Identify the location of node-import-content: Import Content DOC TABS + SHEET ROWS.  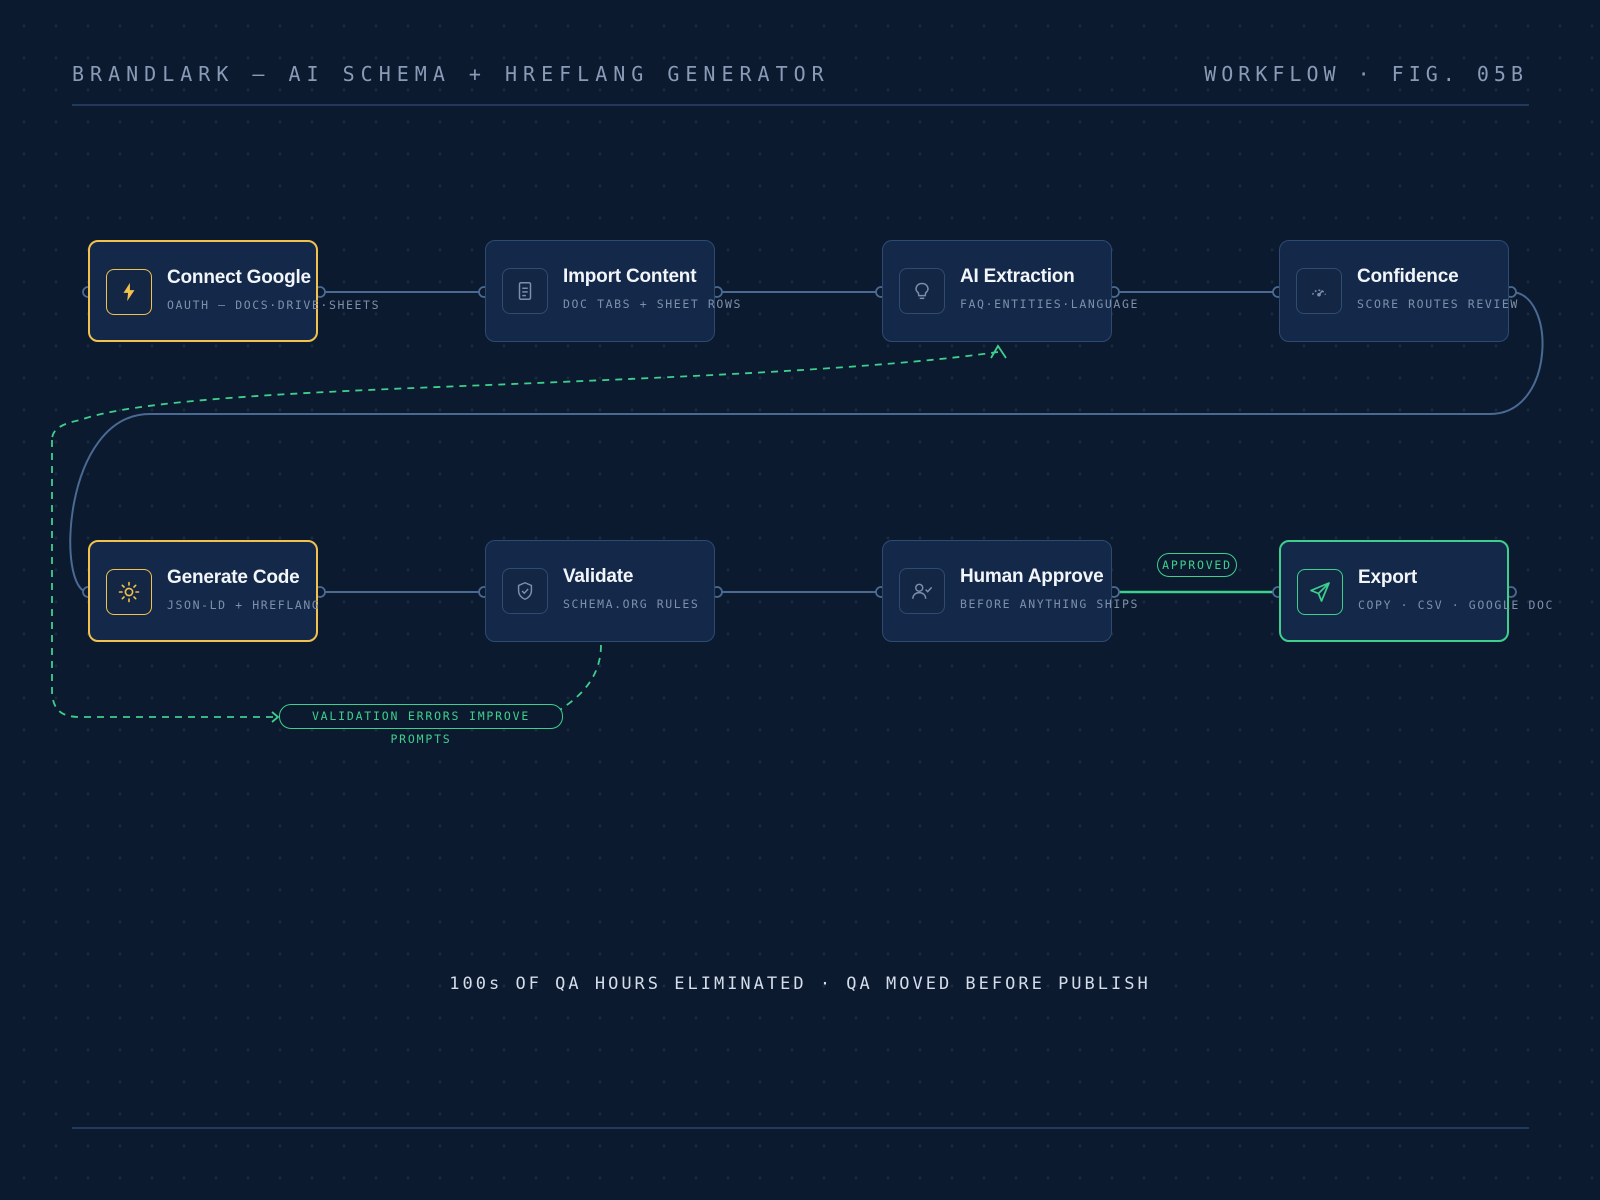
(612, 291).